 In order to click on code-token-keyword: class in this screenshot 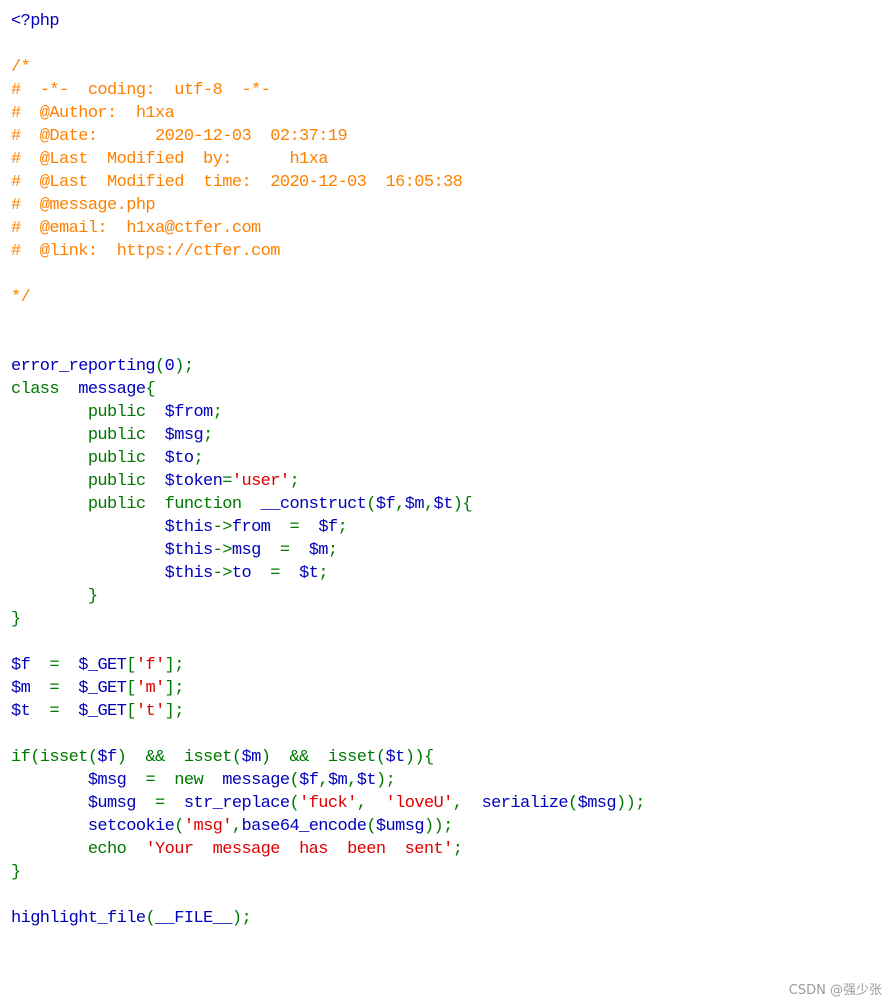, I will do `click(45, 389)`.